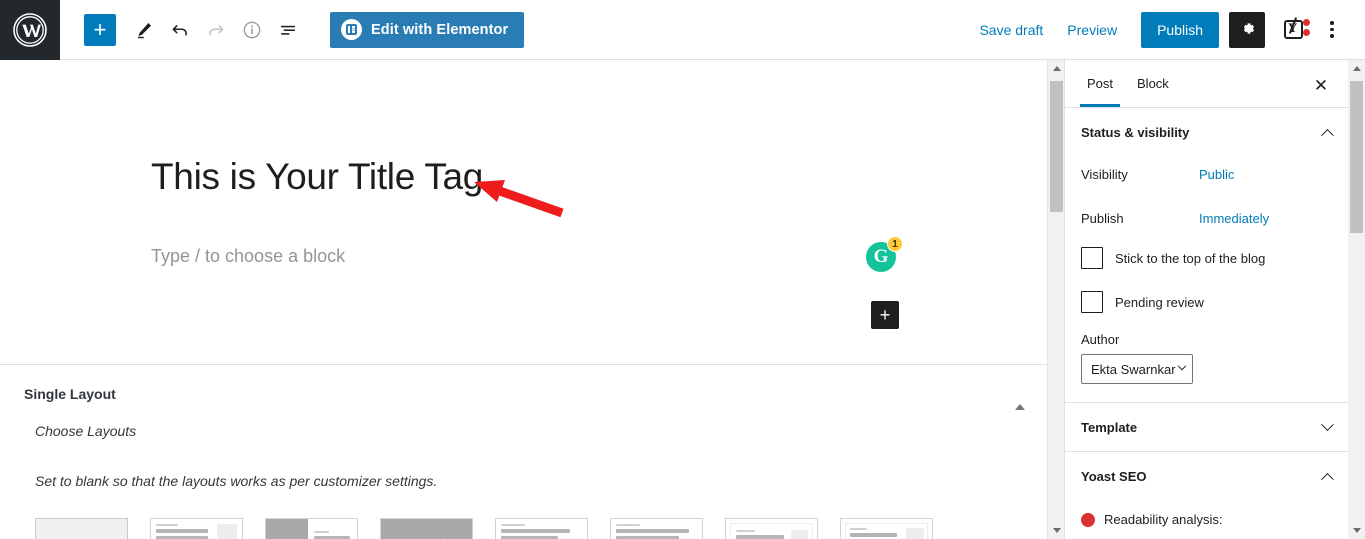  What do you see at coordinates (1163, 519) in the screenshot?
I see `readability-analysis-label: Readability analysis:` at bounding box center [1163, 519].